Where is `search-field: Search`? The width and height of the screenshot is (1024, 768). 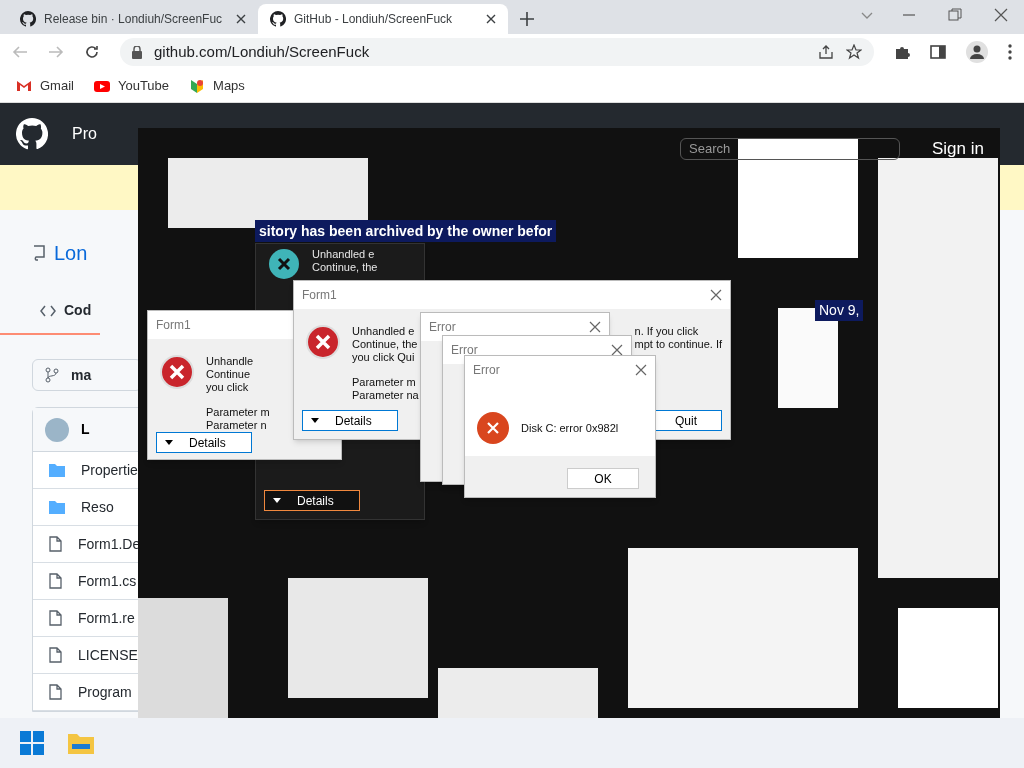 search-field: Search is located at coordinates (790, 148).